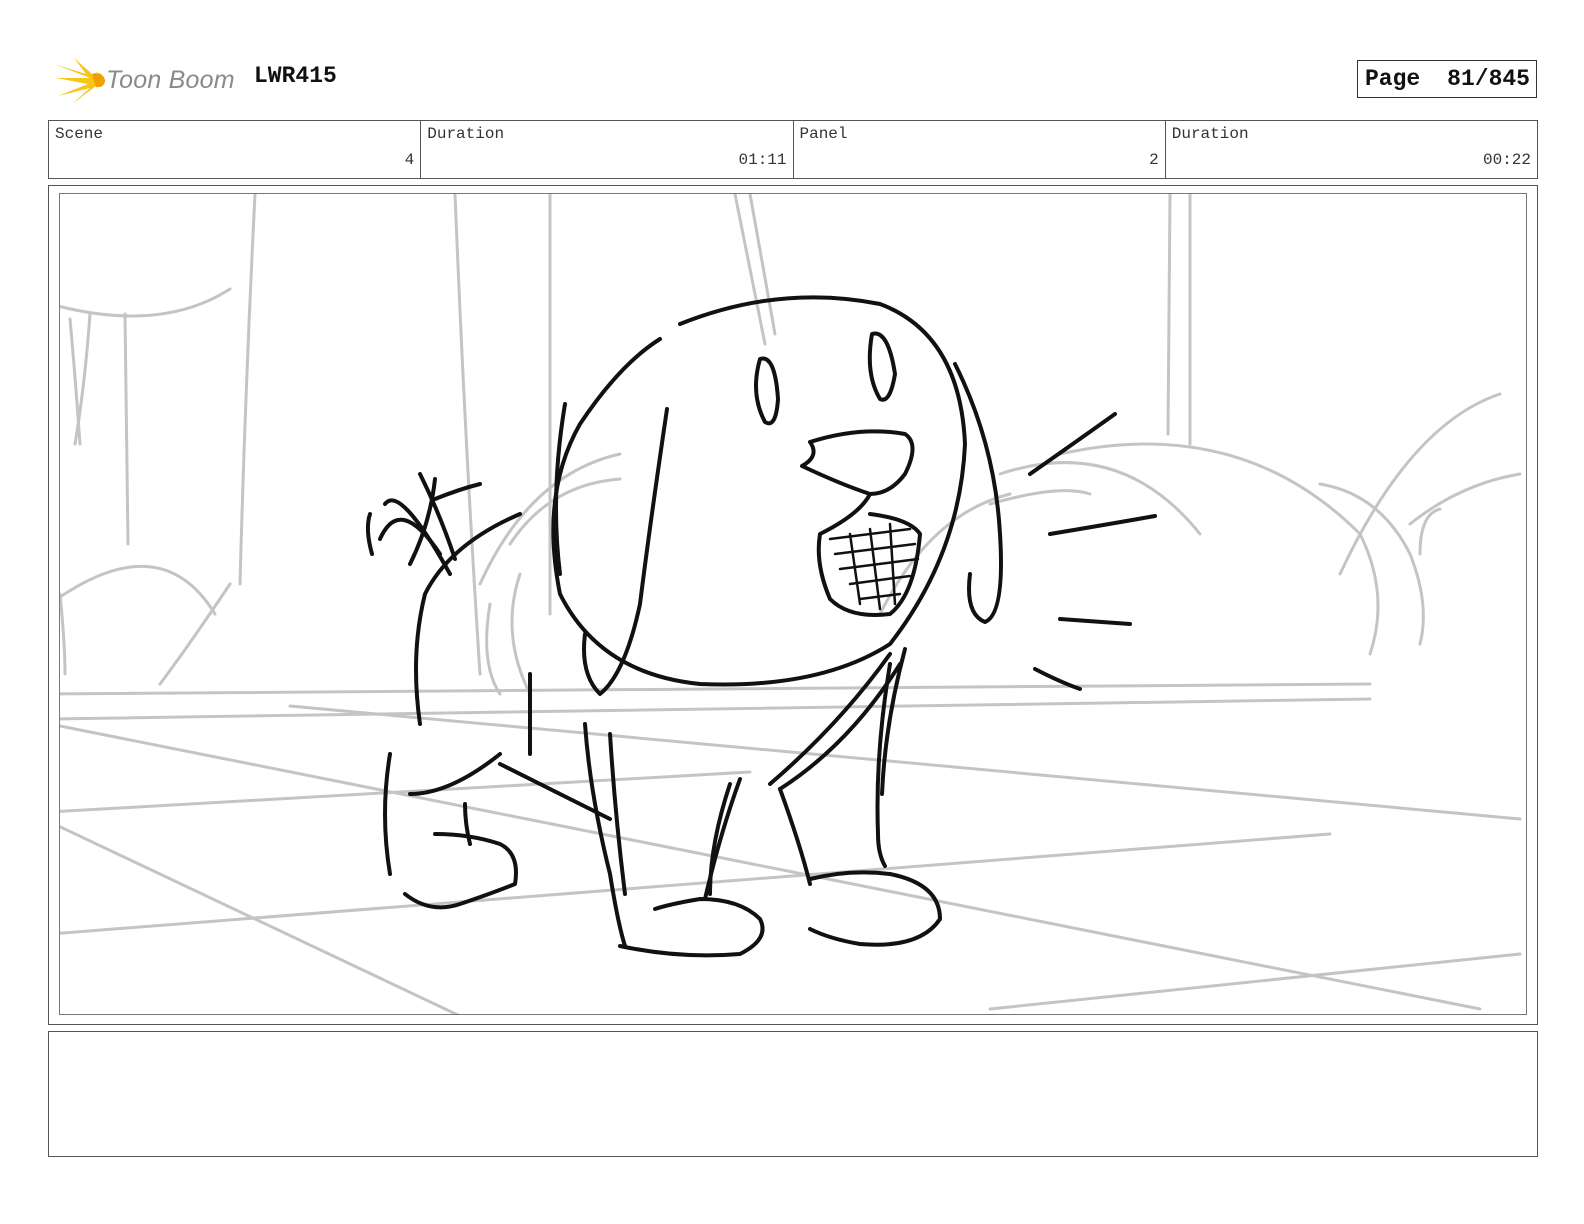 This screenshot has height=1224, width=1584. Describe the element at coordinates (1488, 79) in the screenshot. I see `page-number: 81/845` at that location.